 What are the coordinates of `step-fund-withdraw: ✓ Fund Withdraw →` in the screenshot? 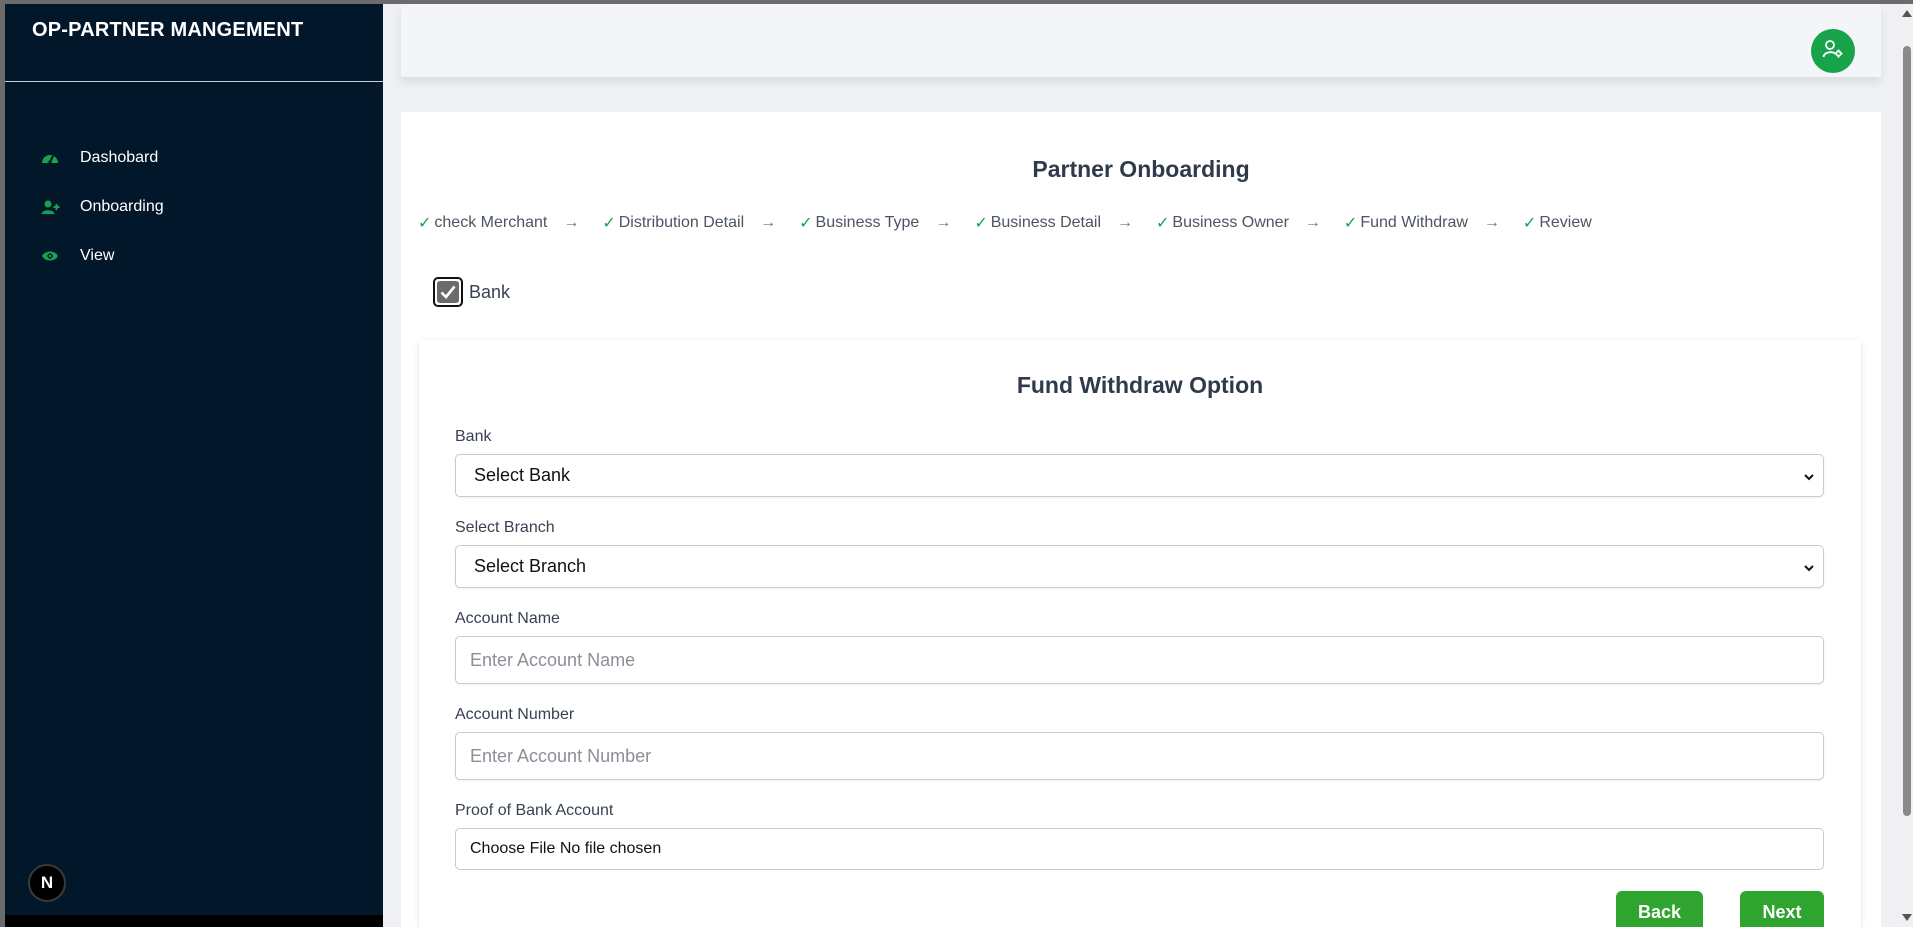 It's located at (1433, 223).